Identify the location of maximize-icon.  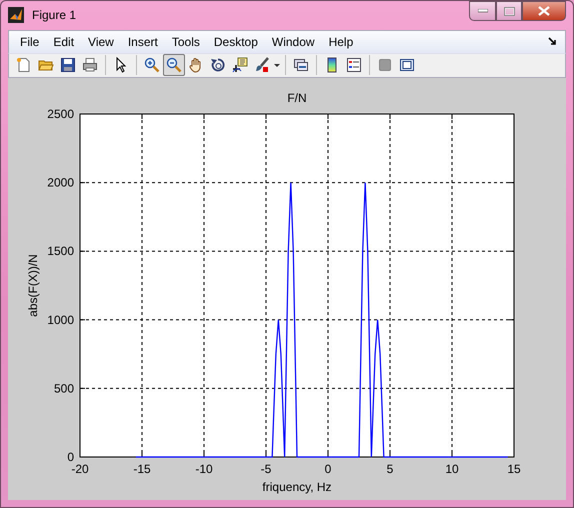
(509, 11).